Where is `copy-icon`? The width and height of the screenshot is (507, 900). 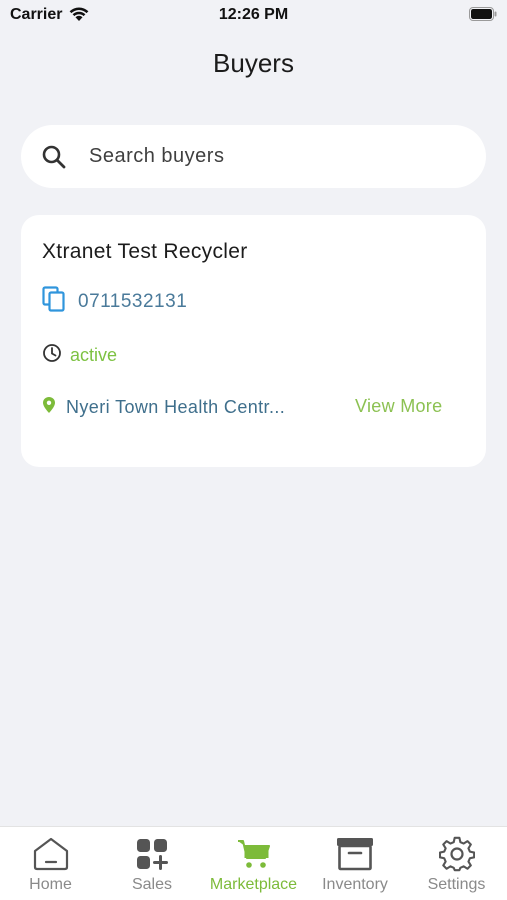
copy-icon is located at coordinates (54, 301).